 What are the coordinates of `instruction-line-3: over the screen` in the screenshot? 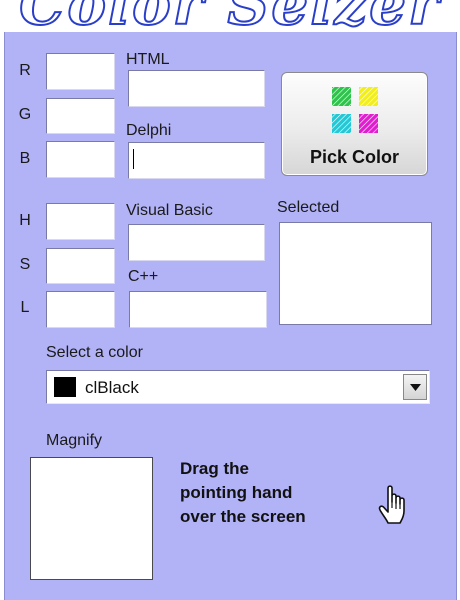 It's located at (243, 516).